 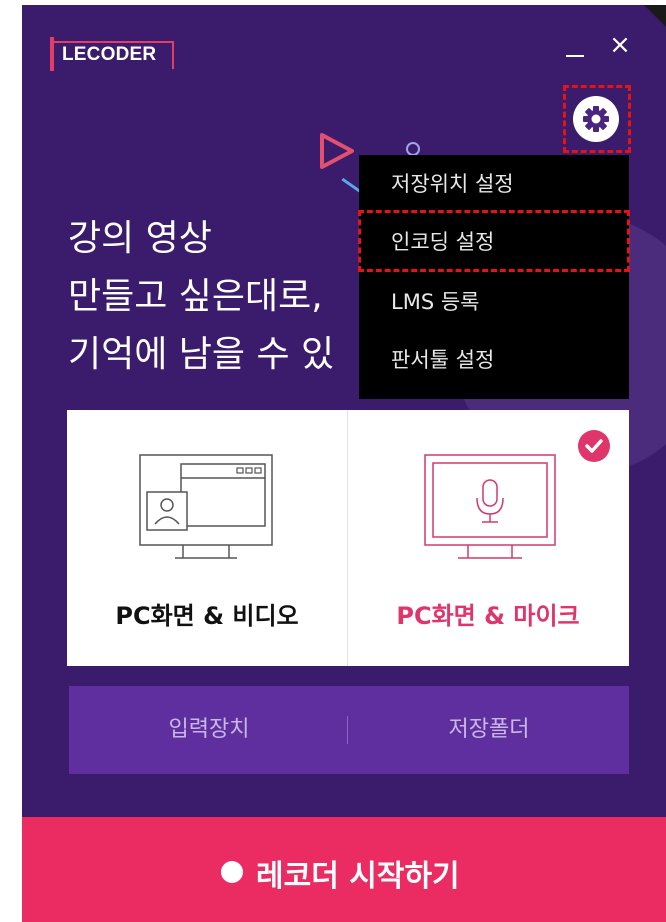 What do you see at coordinates (358, 876) in the screenshot?
I see `start-recorder-label: 레코더 시작하기` at bounding box center [358, 876].